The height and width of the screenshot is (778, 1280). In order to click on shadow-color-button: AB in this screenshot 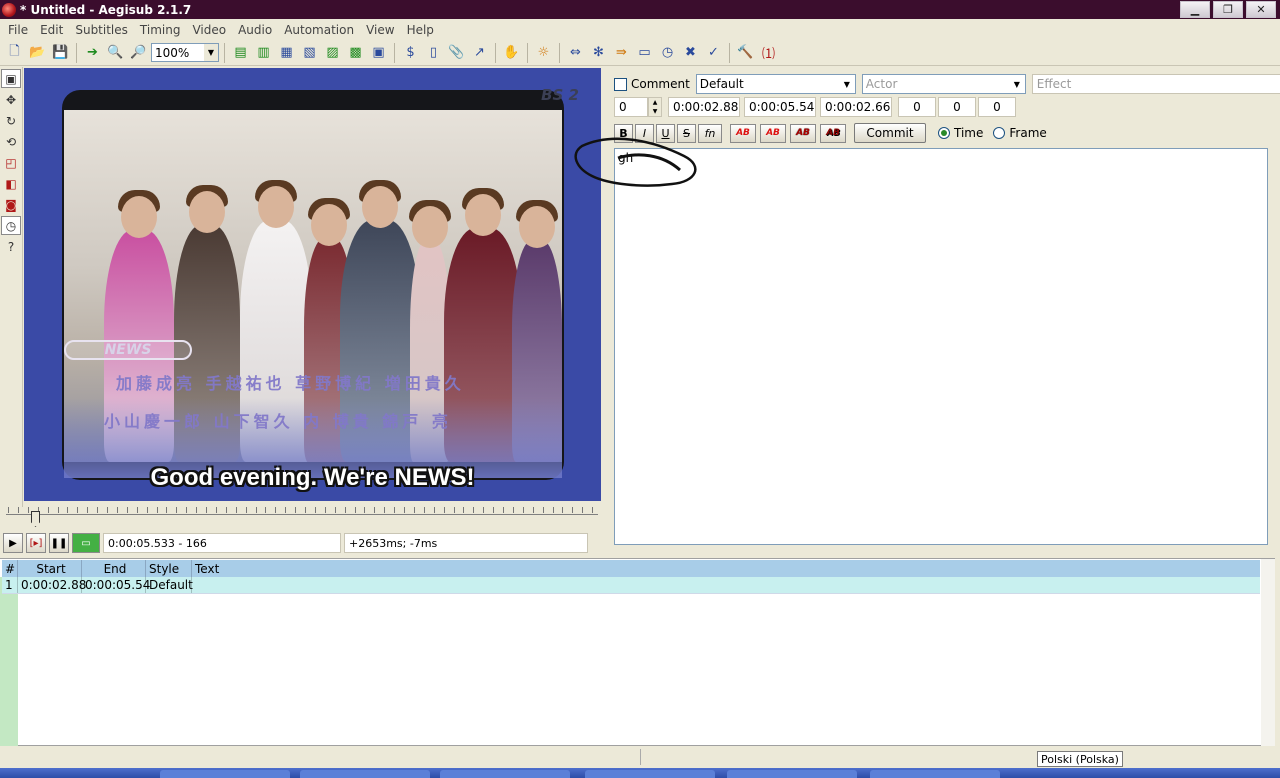, I will do `click(833, 133)`.